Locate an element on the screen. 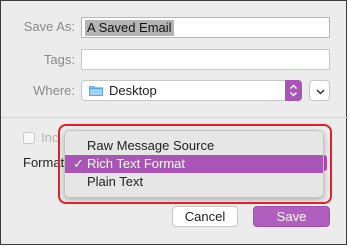  save-as-value: A Saved Email is located at coordinates (129, 28).